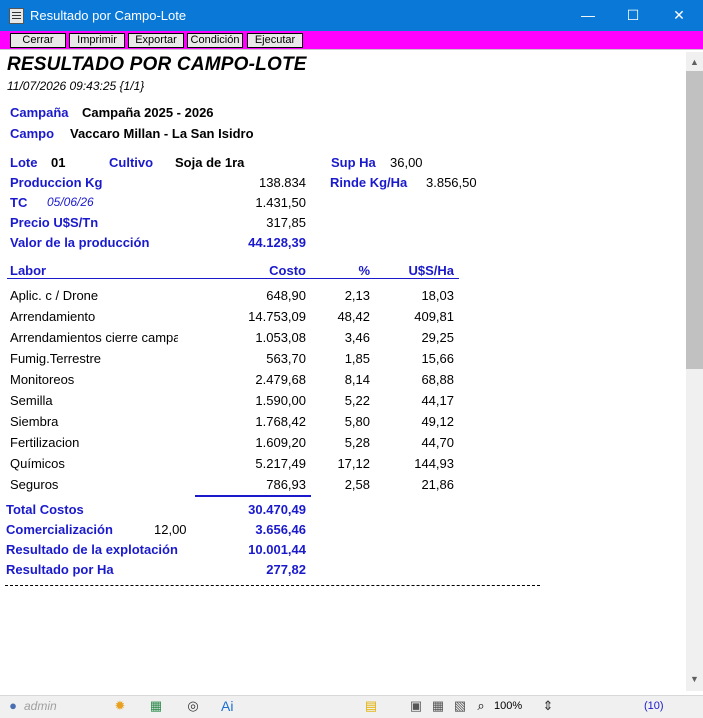 Image resolution: width=703 pixels, height=718 pixels. What do you see at coordinates (34, 484) in the screenshot?
I see `row-labor: Seguros` at bounding box center [34, 484].